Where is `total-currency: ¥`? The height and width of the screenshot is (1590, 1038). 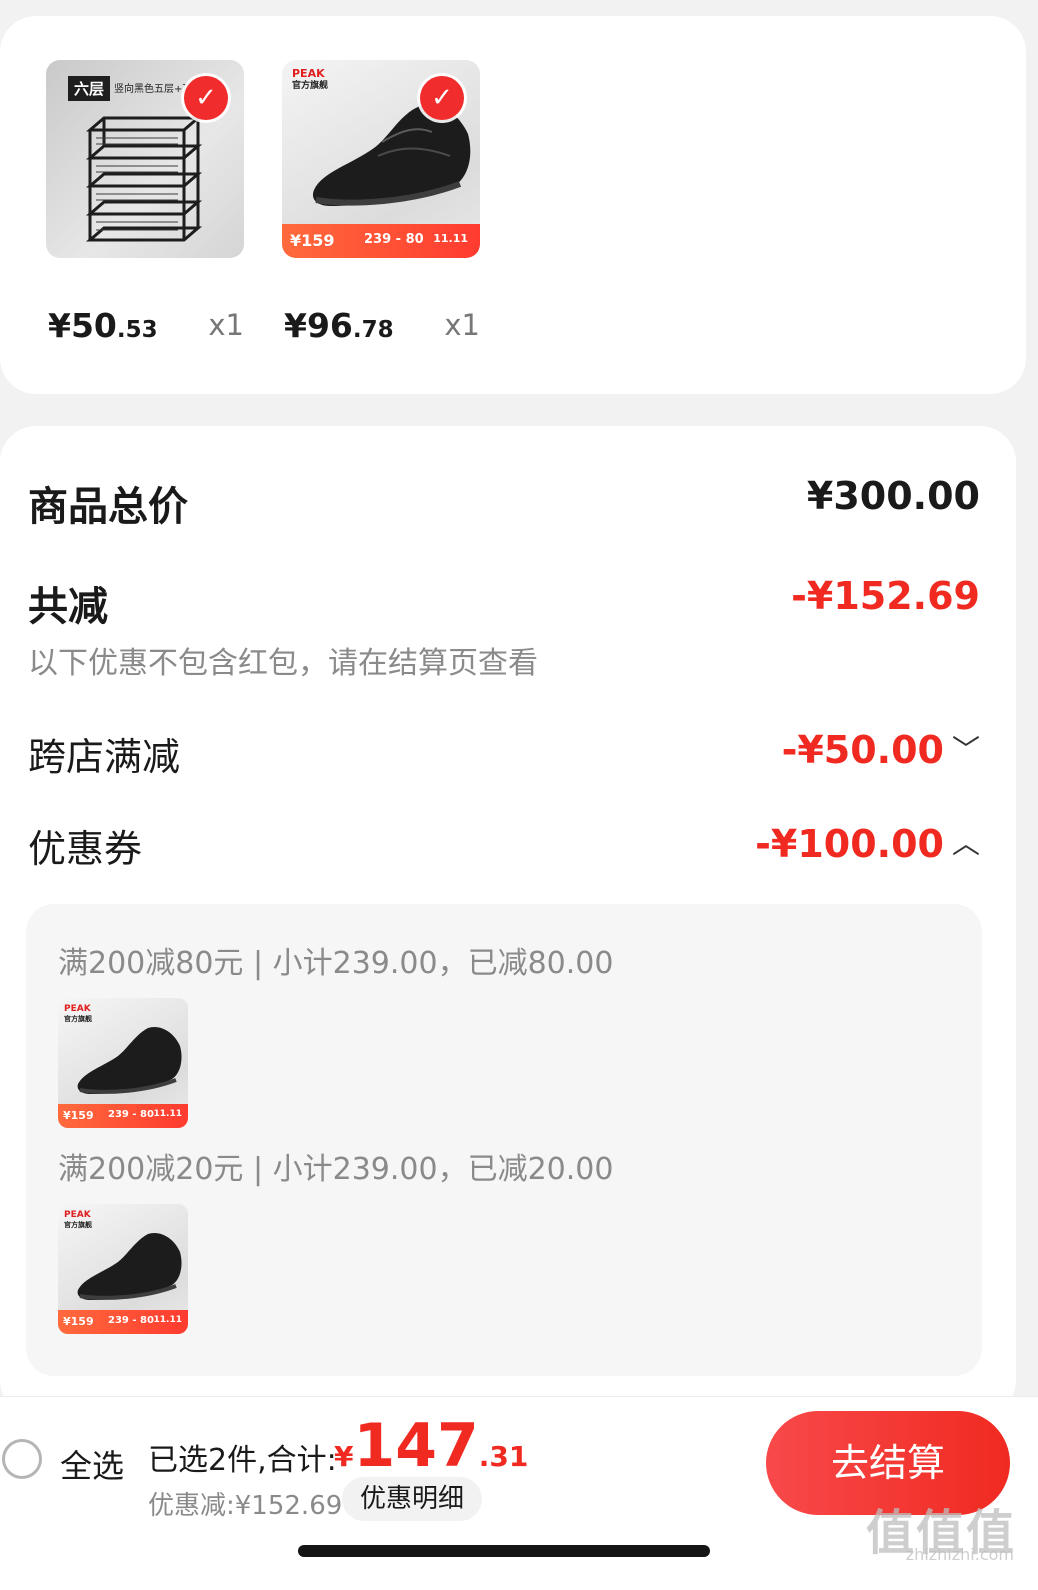
total-currency: ¥ is located at coordinates (344, 1456).